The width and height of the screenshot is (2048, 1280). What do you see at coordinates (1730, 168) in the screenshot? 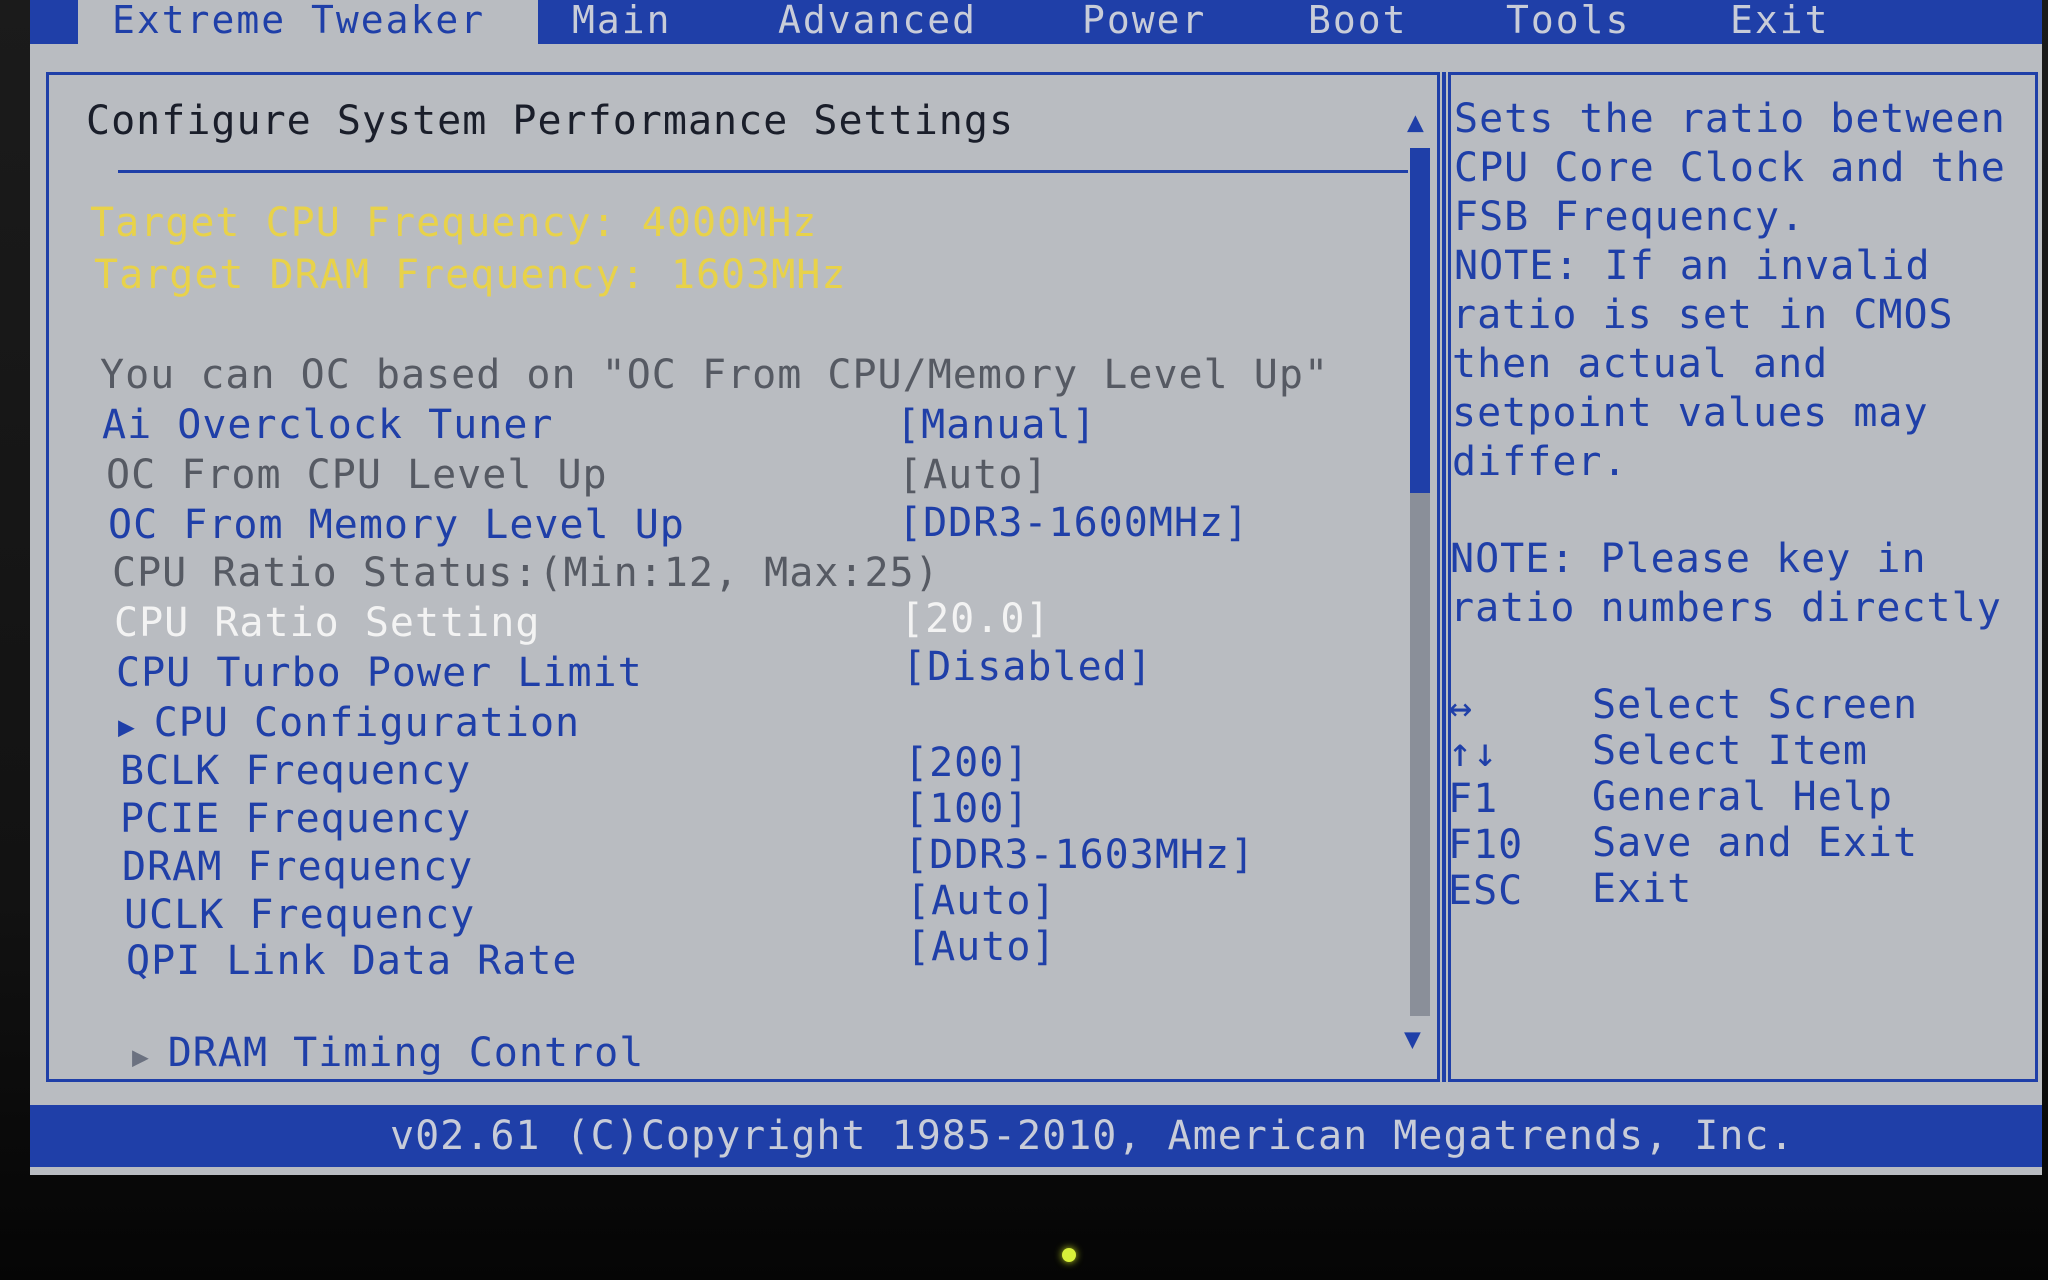
I see `help-line: CPU Core Clock and the` at bounding box center [1730, 168].